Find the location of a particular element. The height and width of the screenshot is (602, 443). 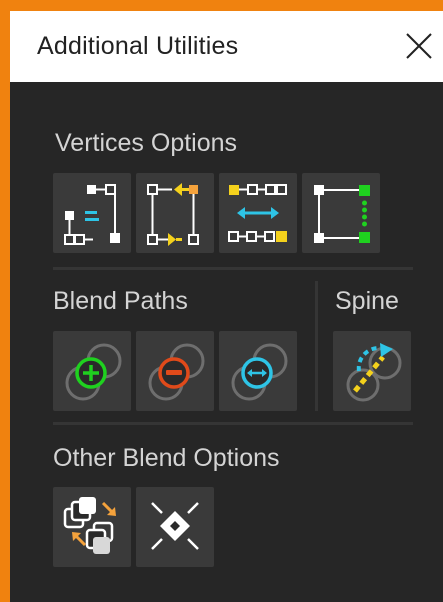

release-blend-button is located at coordinates (175, 527).